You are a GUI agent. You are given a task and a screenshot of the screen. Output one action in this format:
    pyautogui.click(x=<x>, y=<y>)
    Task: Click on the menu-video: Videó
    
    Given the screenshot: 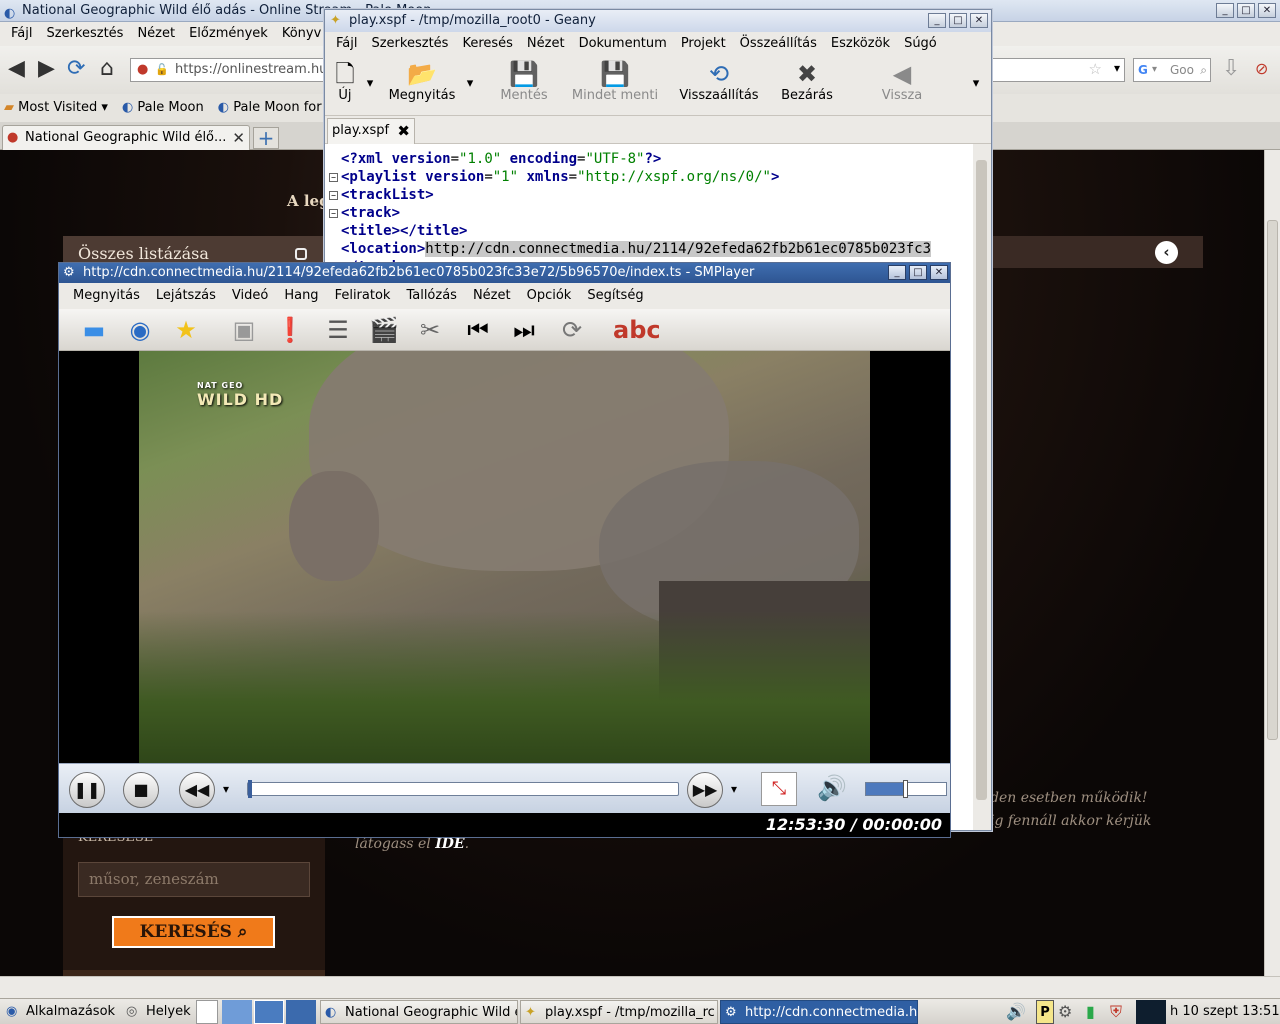 What is the action you would take?
    pyautogui.click(x=250, y=296)
    